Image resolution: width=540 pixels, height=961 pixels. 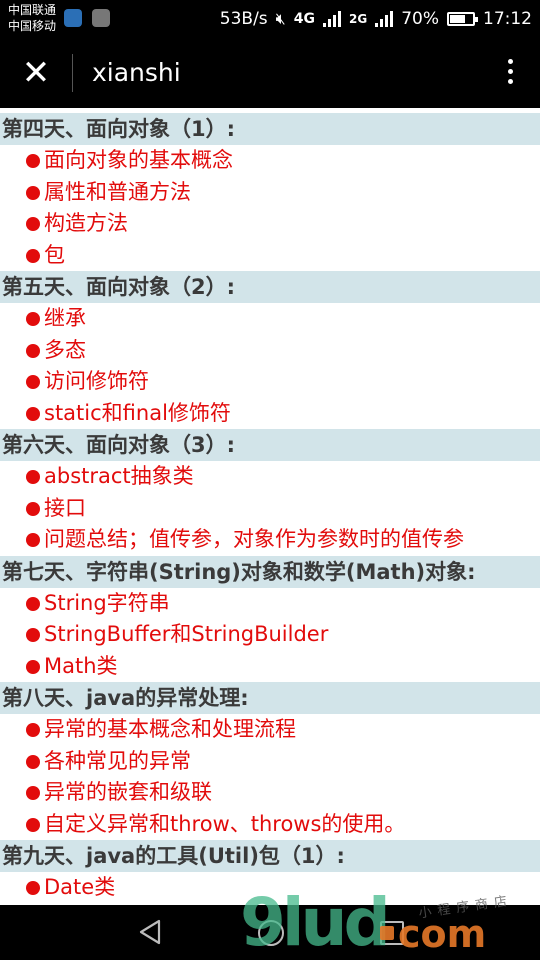 What do you see at coordinates (170, 729) in the screenshot?
I see `list-item-label: 异常的基本概念和处理流程` at bounding box center [170, 729].